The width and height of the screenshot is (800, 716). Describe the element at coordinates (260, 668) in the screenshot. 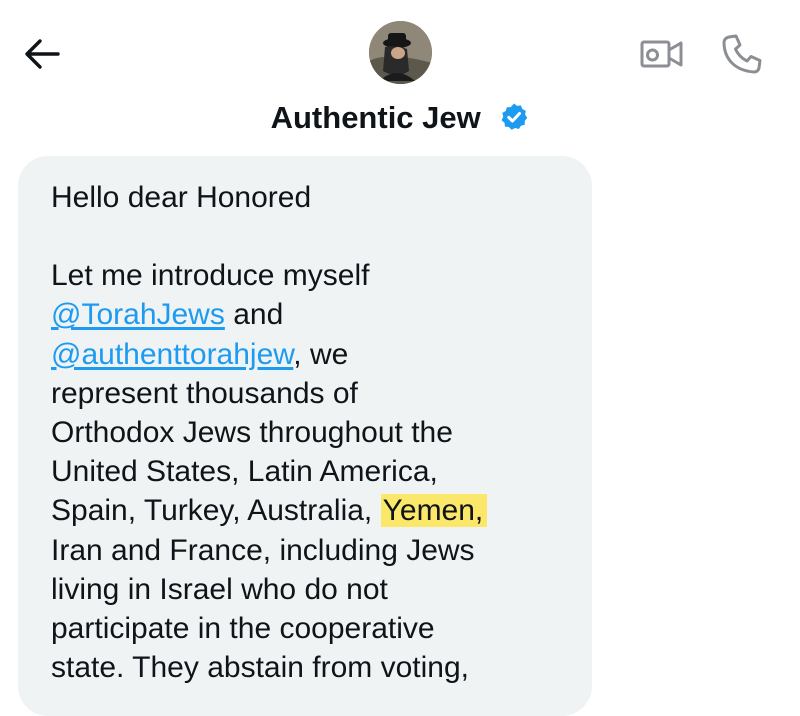

I see `state-line: state. They abstain from voting,` at that location.